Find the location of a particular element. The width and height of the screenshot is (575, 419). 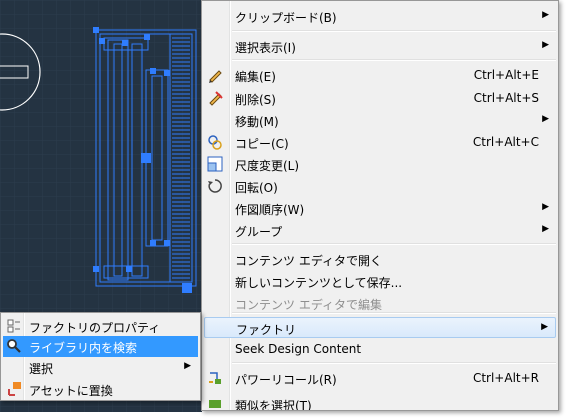

factory-submenu-item-label: アセットに置換 is located at coordinates (71, 391).